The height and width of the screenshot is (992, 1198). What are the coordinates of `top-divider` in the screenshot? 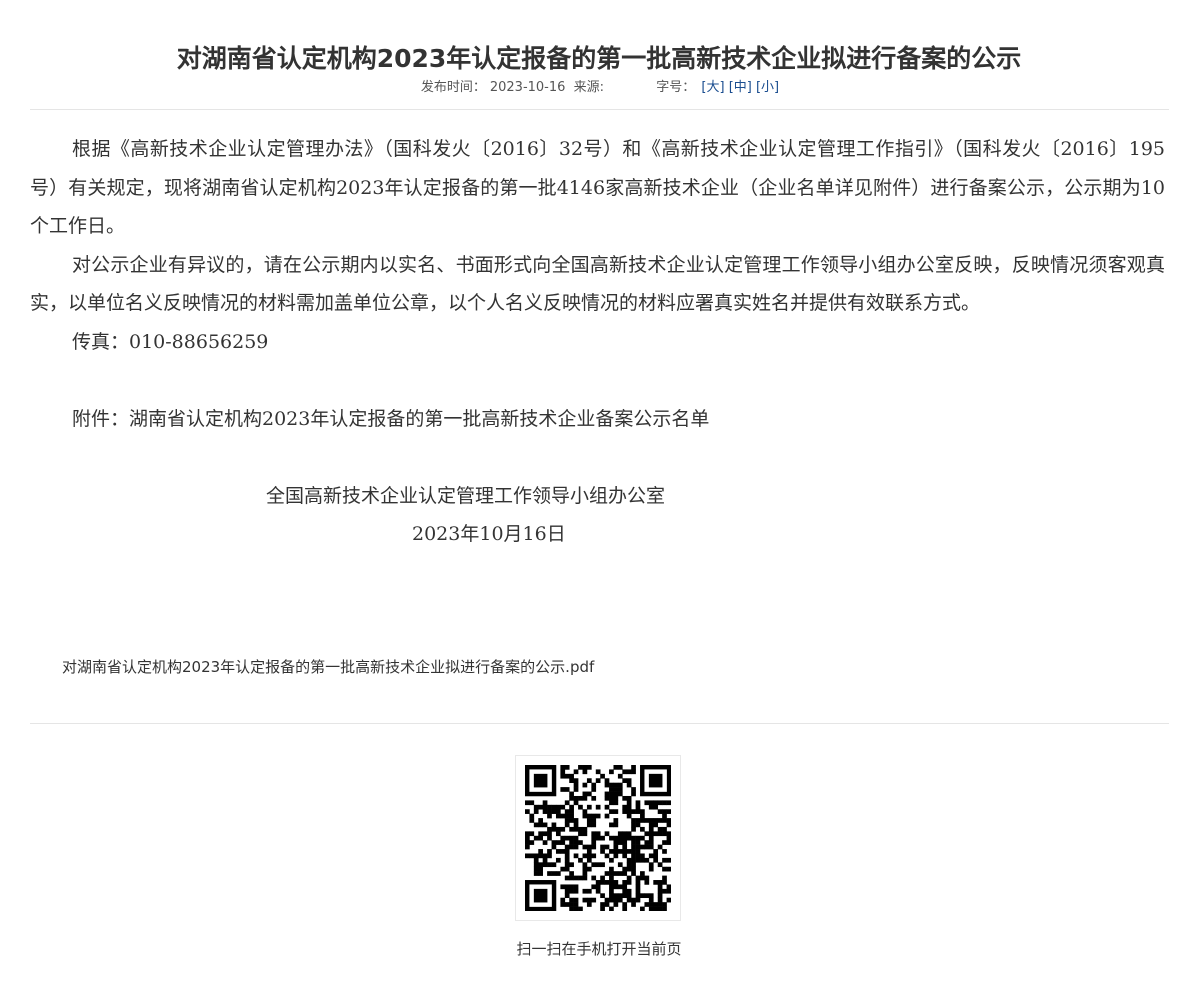 It's located at (599, 109).